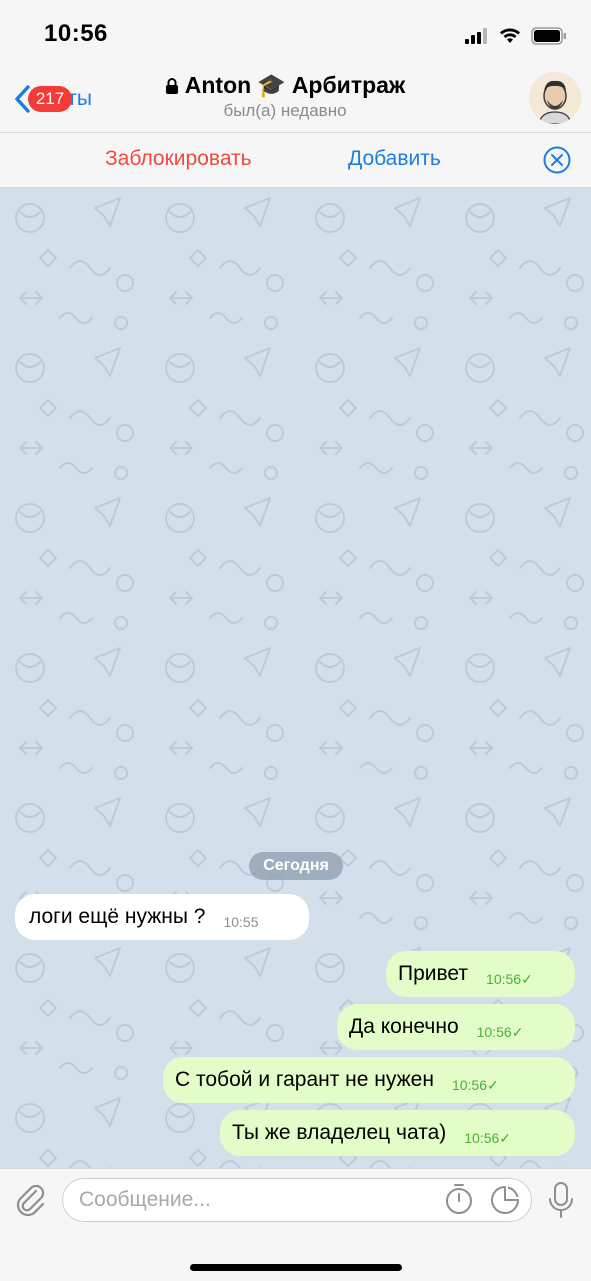 The image size is (591, 1281). Describe the element at coordinates (241, 922) in the screenshot. I see `message-time: 10:55` at that location.